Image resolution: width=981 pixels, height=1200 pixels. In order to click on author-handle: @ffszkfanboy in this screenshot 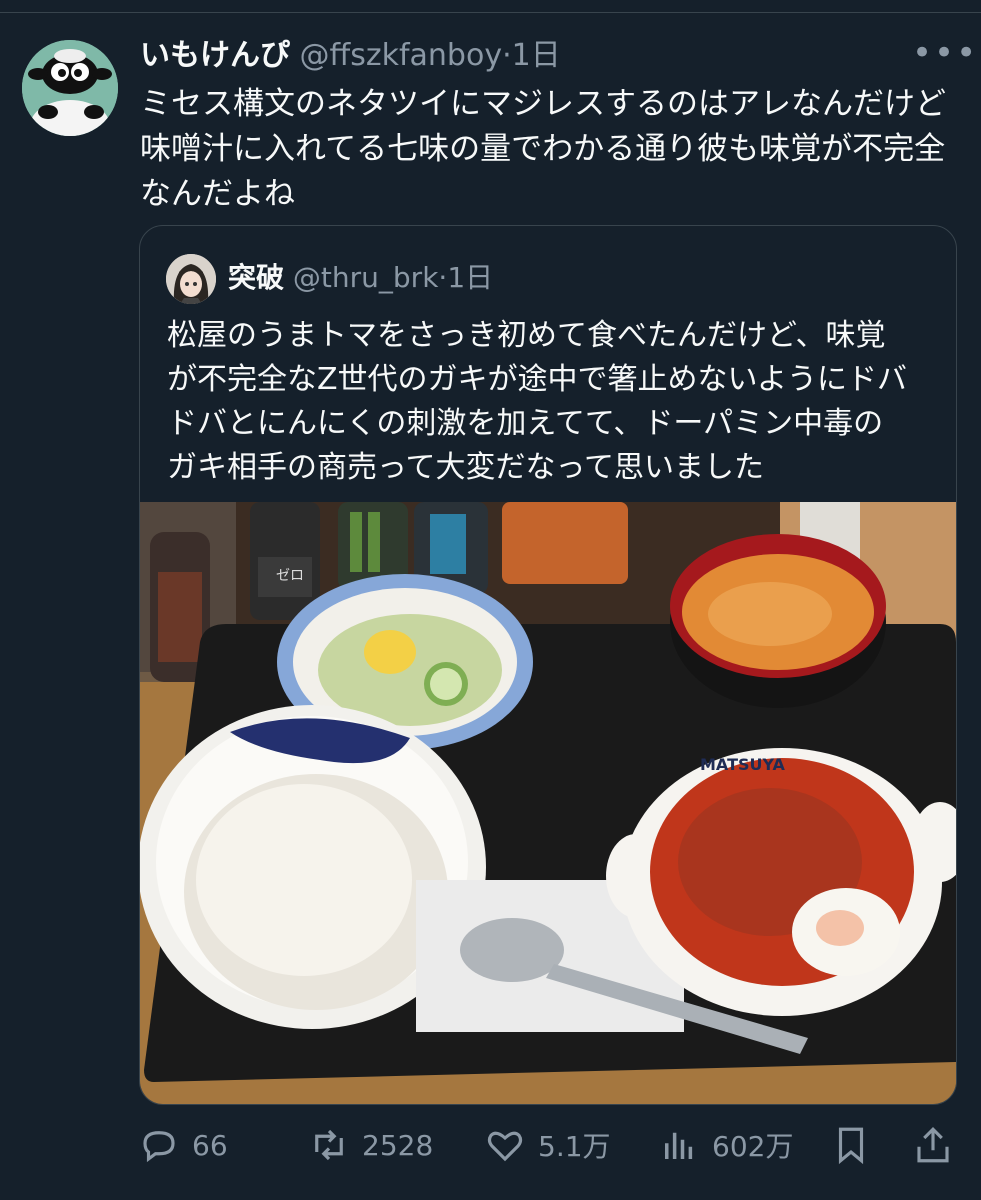, I will do `click(401, 55)`.